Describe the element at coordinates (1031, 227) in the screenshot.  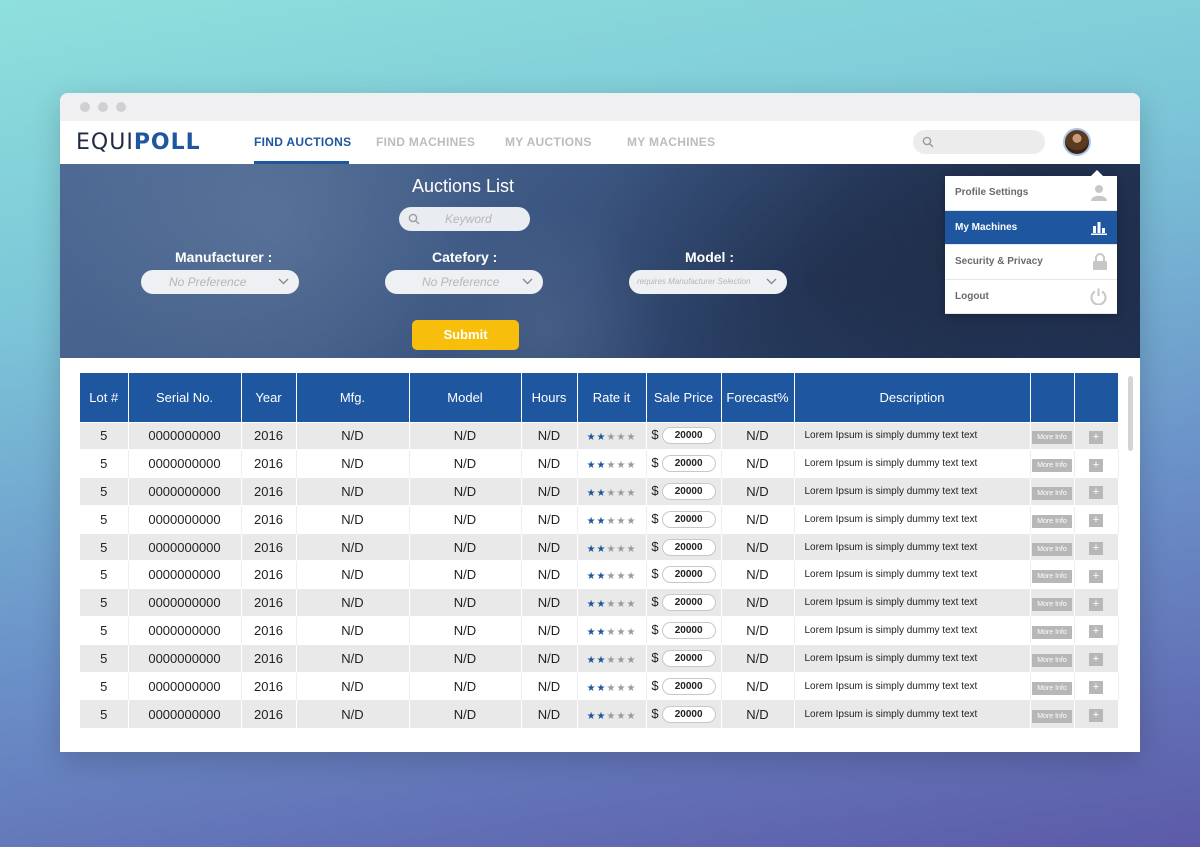
I see `menu-item-my-machines: My Machines` at that location.